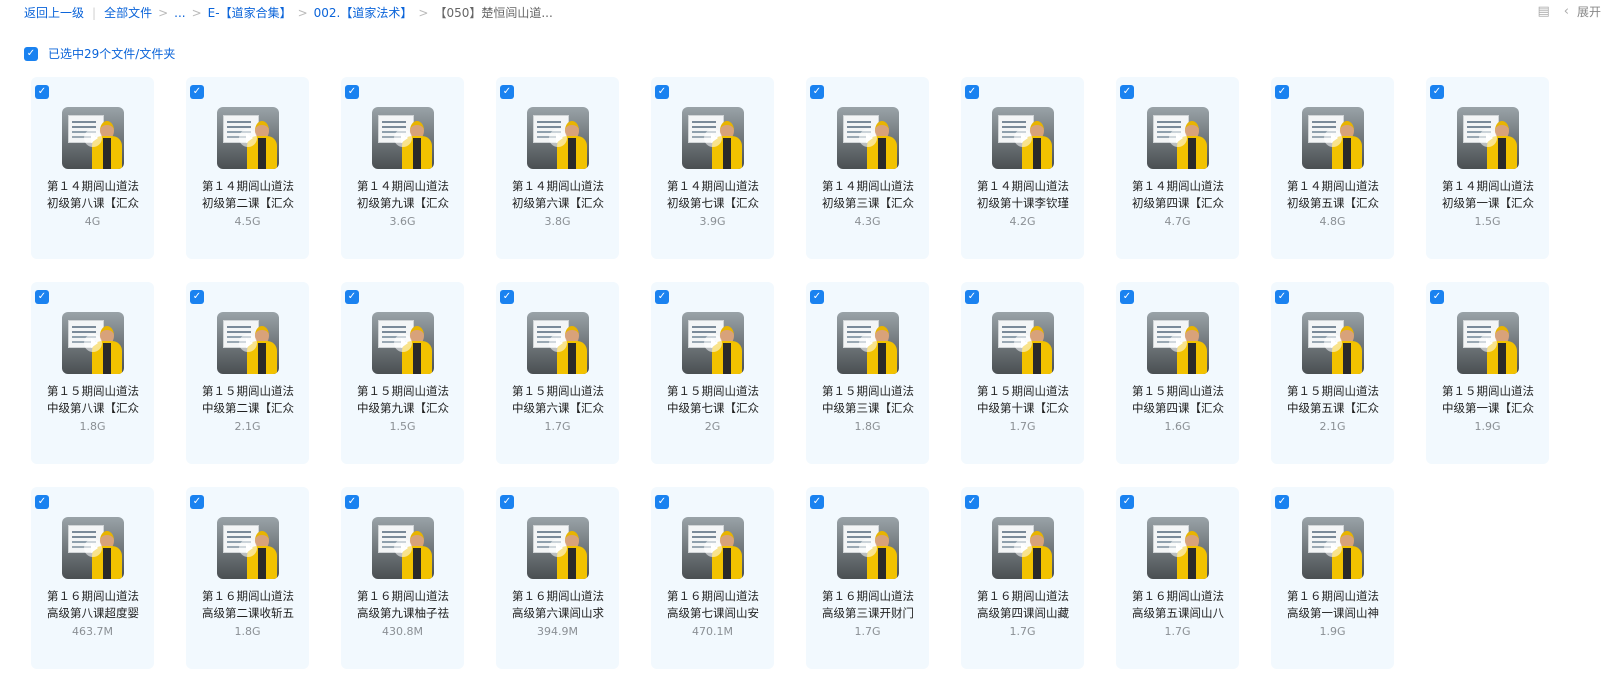 The height and width of the screenshot is (698, 1621). I want to click on select-all-checkbox: ✓, so click(31, 53).